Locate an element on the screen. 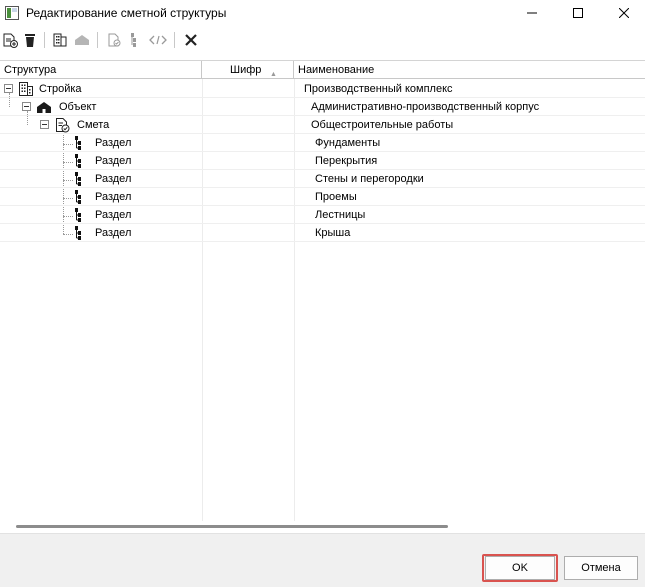 This screenshot has height=587, width=645. tree-row-estimate: Смета Общестроительные работы is located at coordinates (322, 125).